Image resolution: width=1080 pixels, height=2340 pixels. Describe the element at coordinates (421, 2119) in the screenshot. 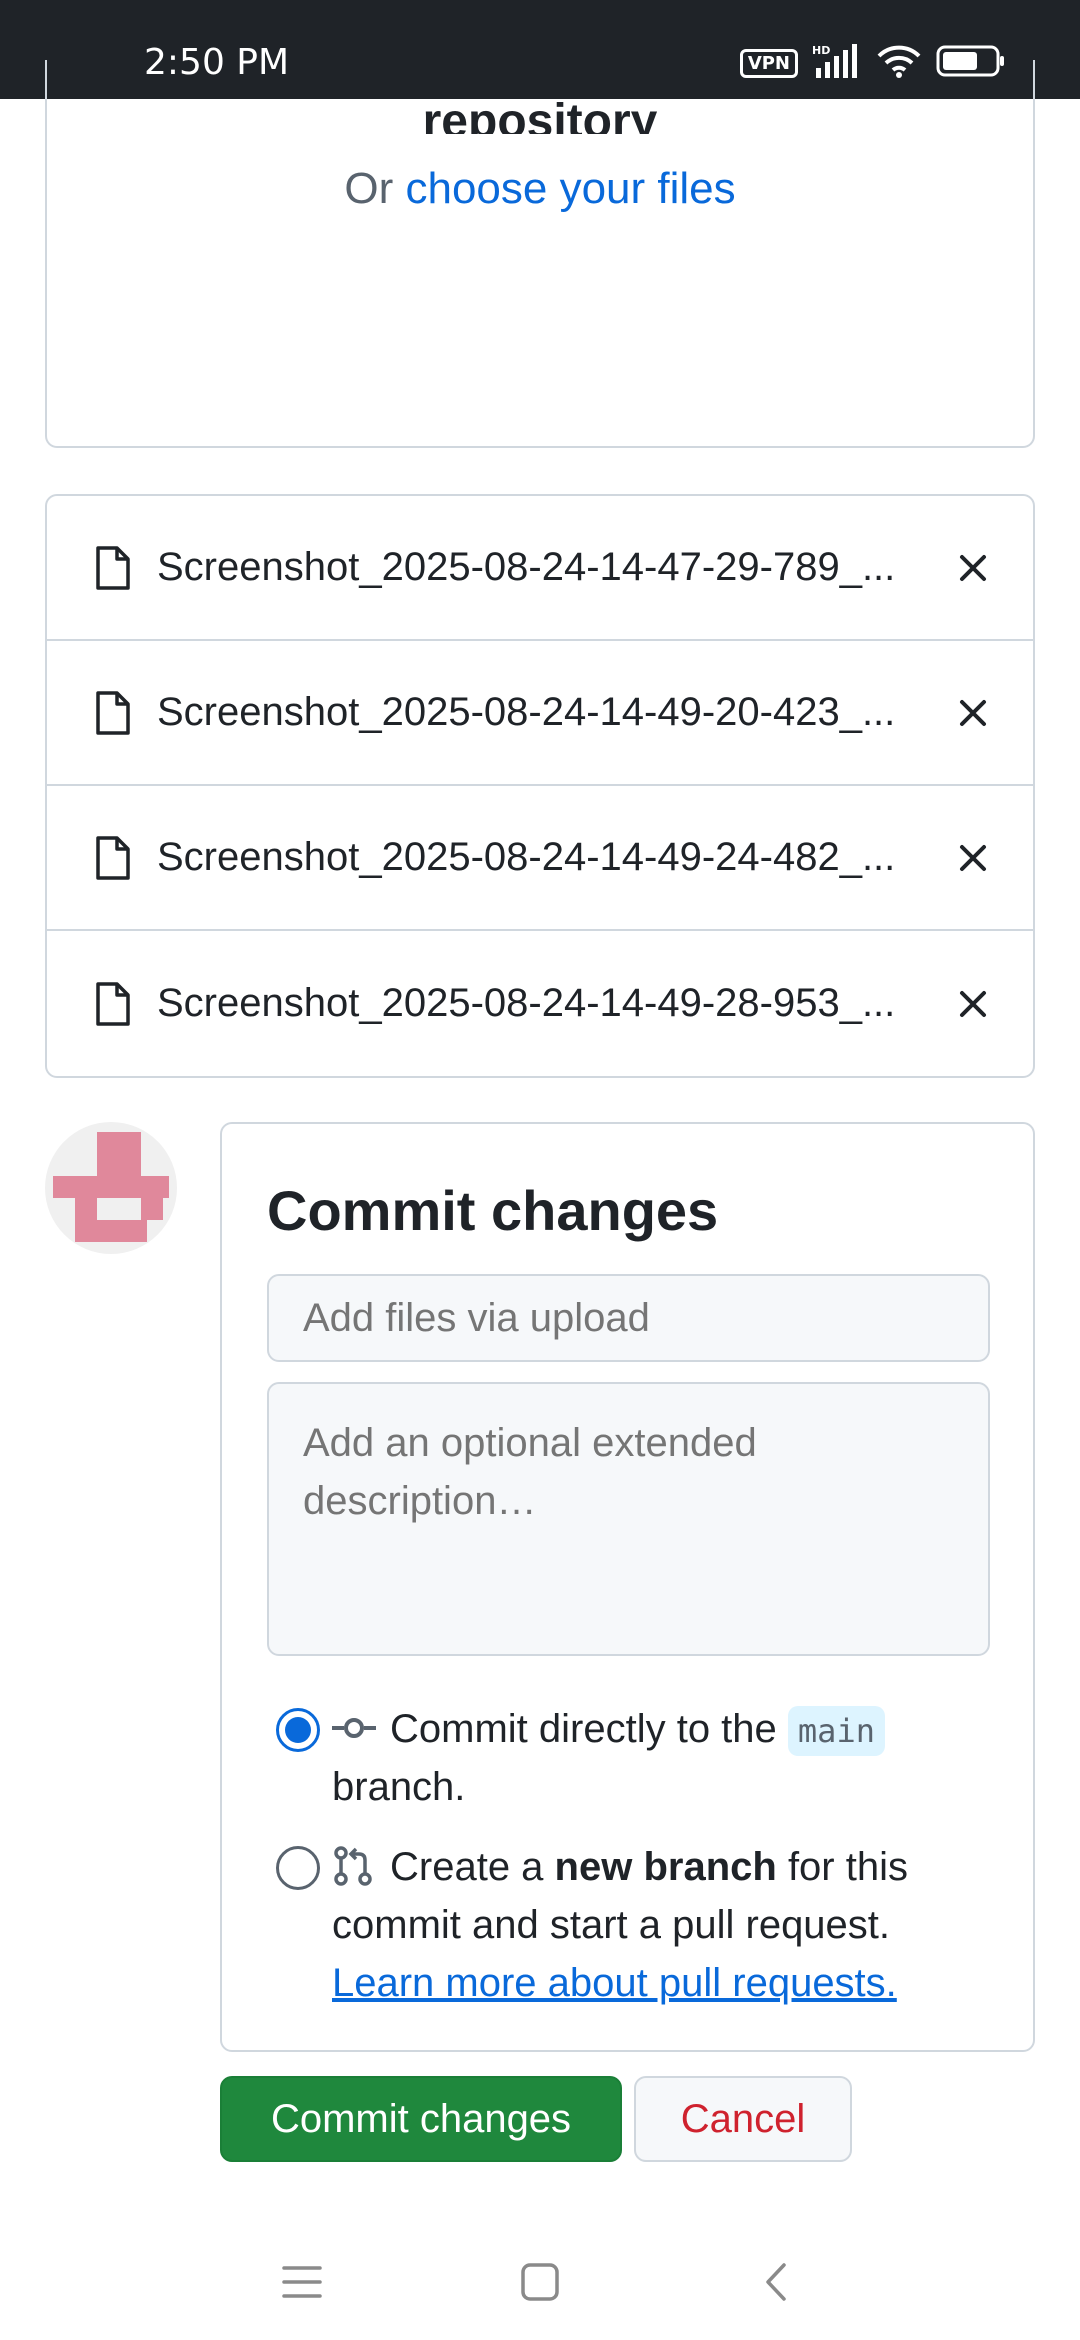

I see `commit-changes-button: Commit changes` at that location.